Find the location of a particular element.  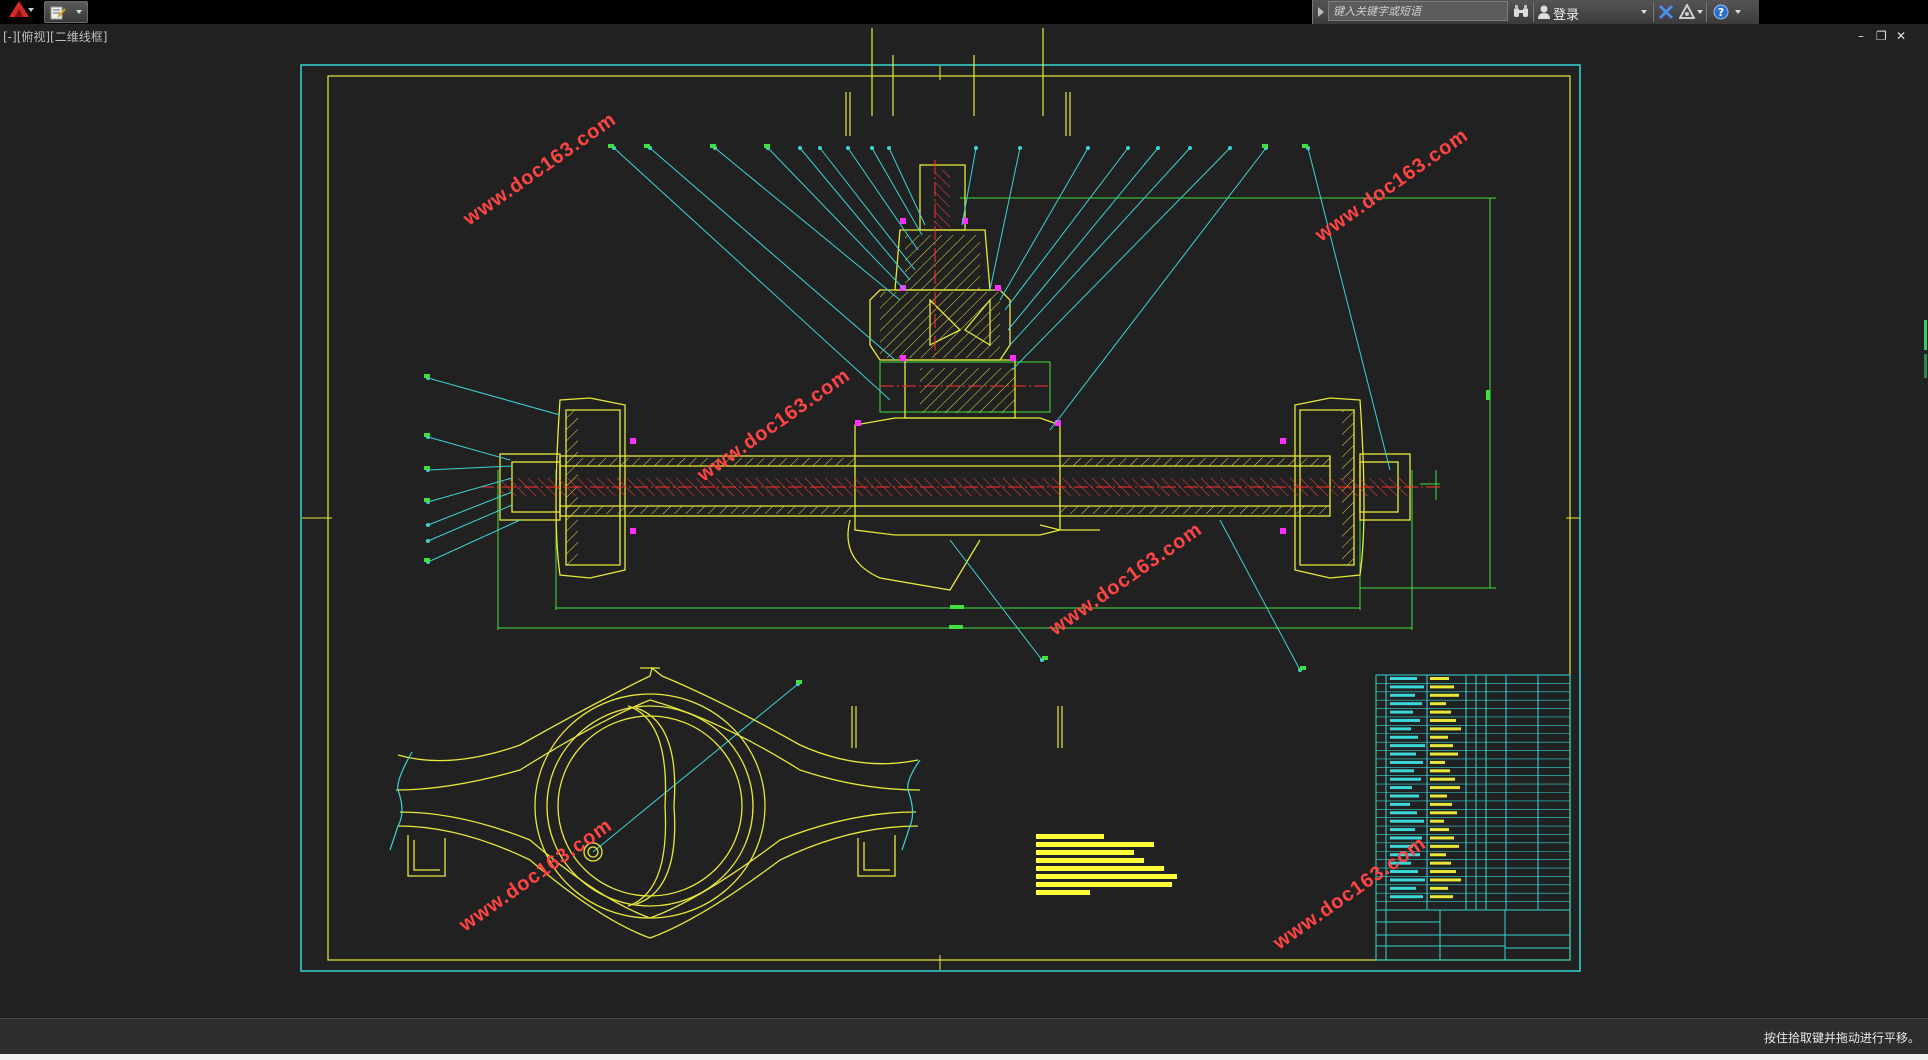

autocad-logo-icon is located at coordinates (19, 11).